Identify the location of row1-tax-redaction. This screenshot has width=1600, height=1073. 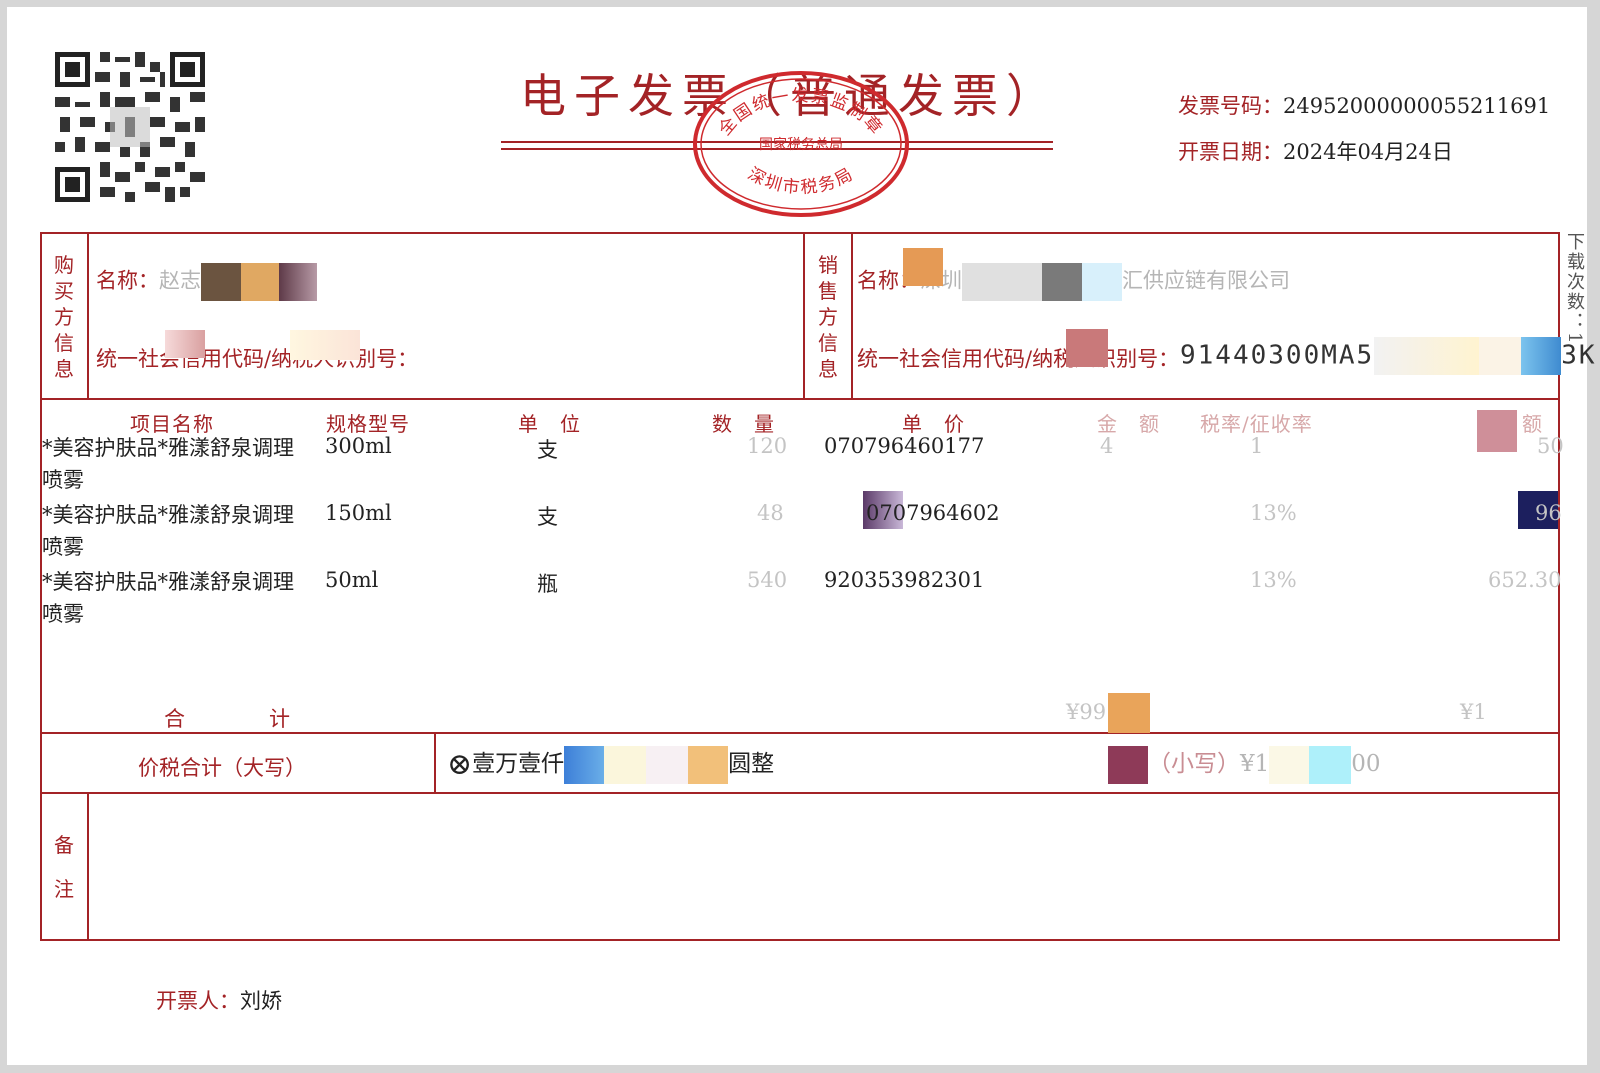
(1497, 431).